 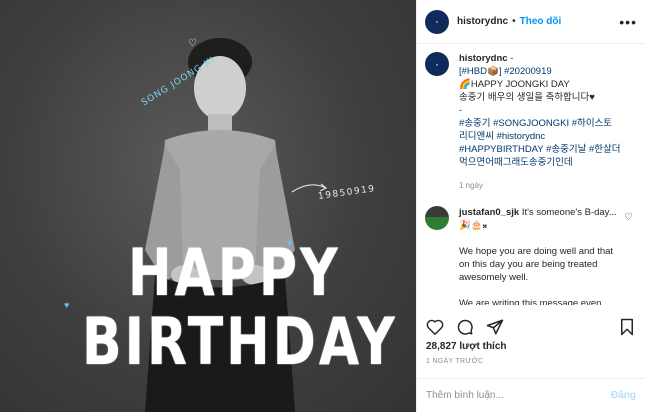 What do you see at coordinates (474, 71) in the screenshot?
I see `hashtag-hbd: #HBD` at bounding box center [474, 71].